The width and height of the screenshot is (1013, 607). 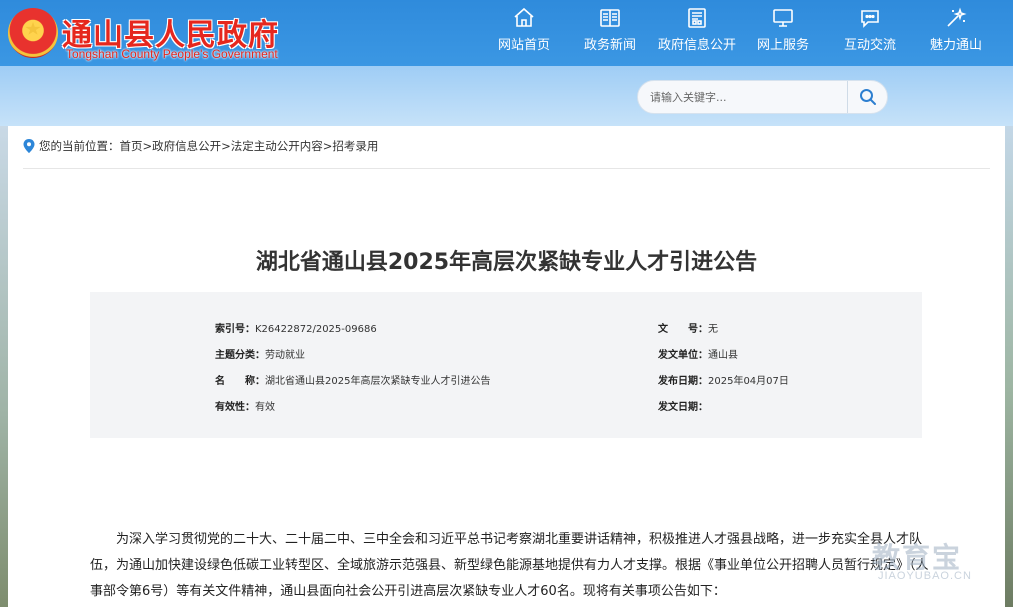 I want to click on breadcrumb-home: 首页, so click(x=131, y=146).